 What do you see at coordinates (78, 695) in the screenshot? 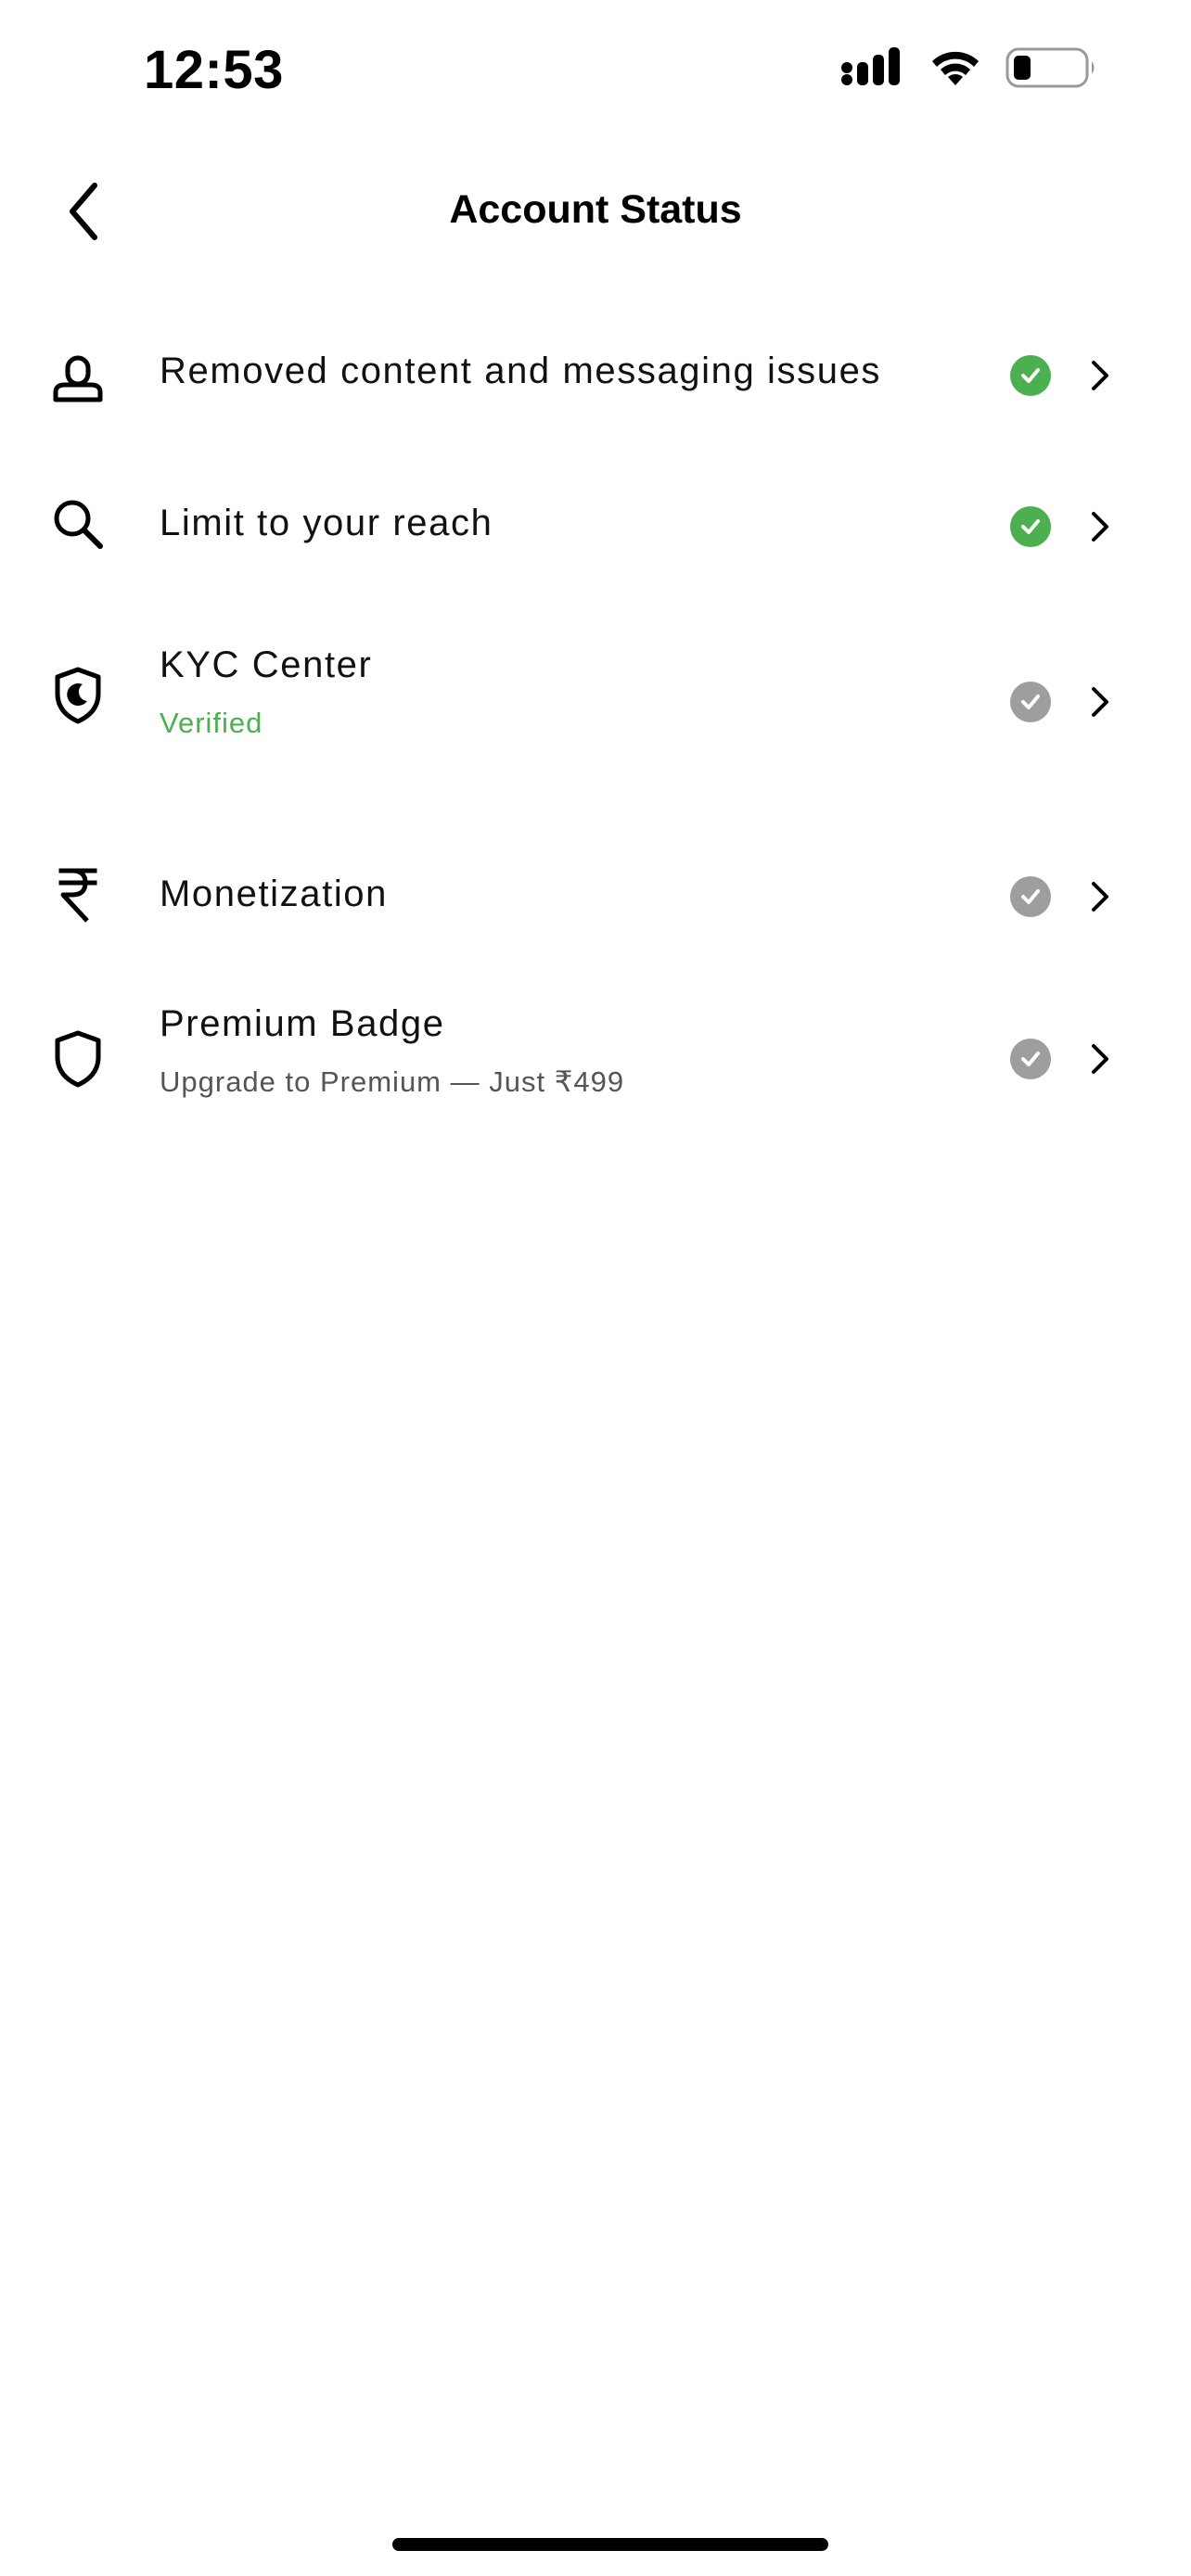
I see `shield-moon-icon` at bounding box center [78, 695].